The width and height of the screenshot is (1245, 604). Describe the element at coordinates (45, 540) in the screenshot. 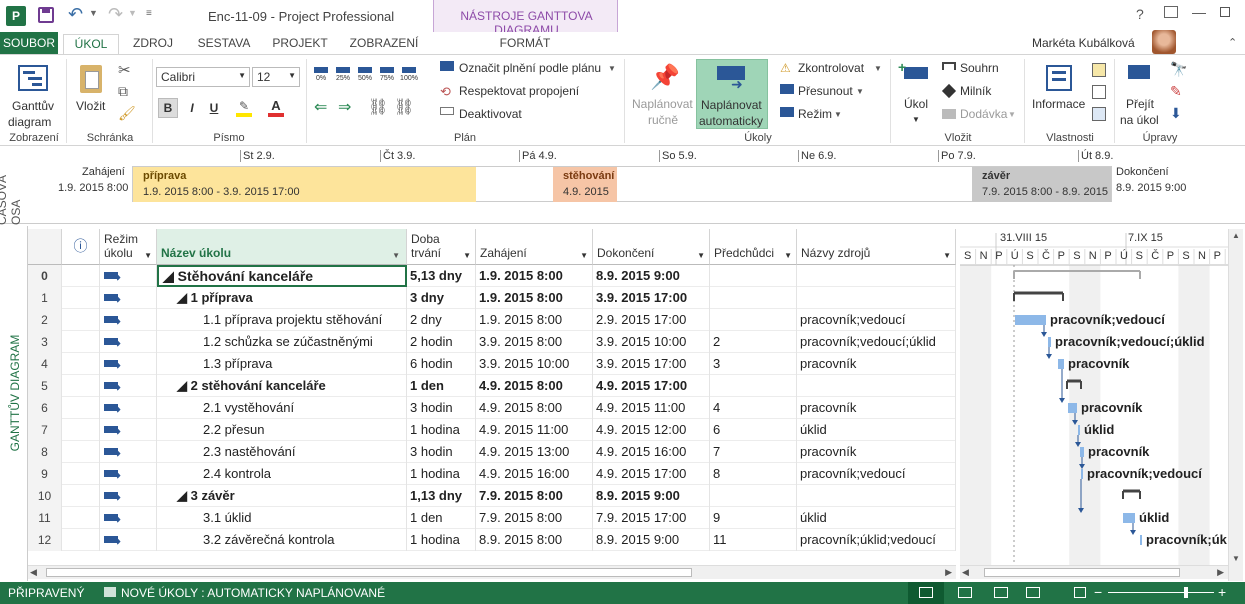

I see `cell-id: 12` at that location.